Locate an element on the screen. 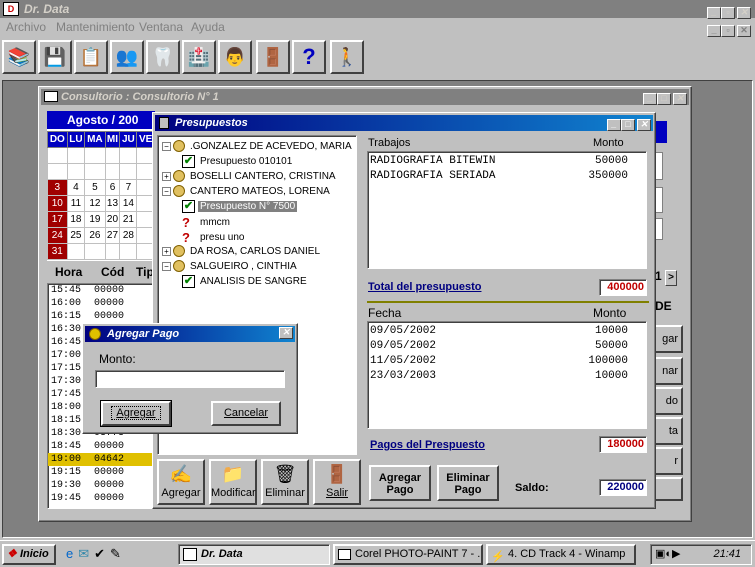 The width and height of the screenshot is (755, 567). tree-node: ? mmcm is located at coordinates (207, 222).